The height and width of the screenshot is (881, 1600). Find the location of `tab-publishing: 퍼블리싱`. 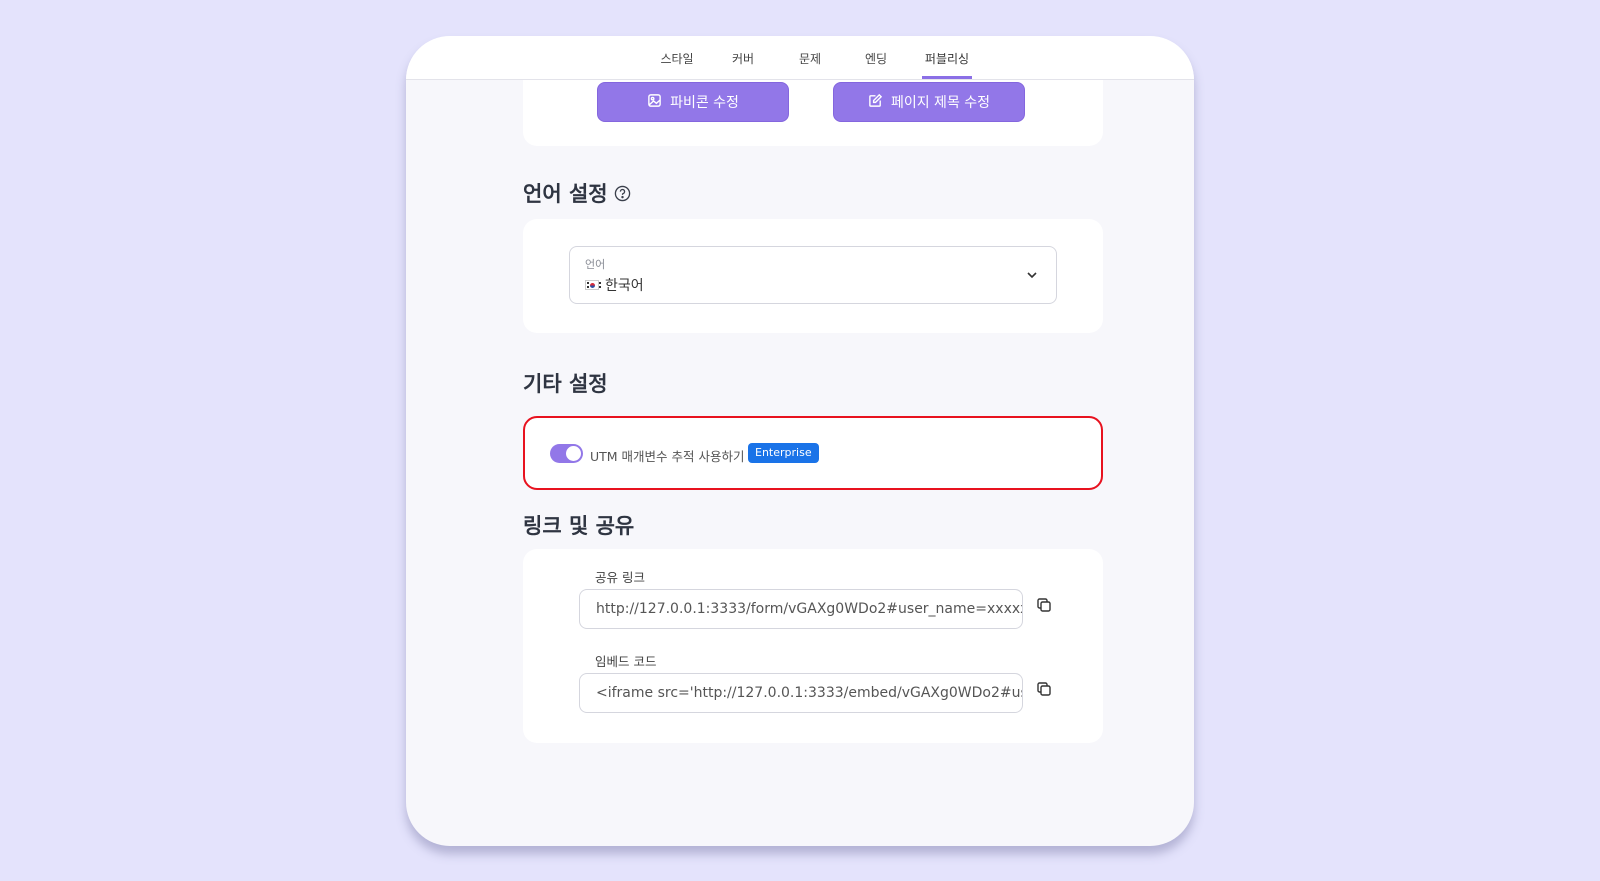

tab-publishing: 퍼블리싱 is located at coordinates (947, 58).